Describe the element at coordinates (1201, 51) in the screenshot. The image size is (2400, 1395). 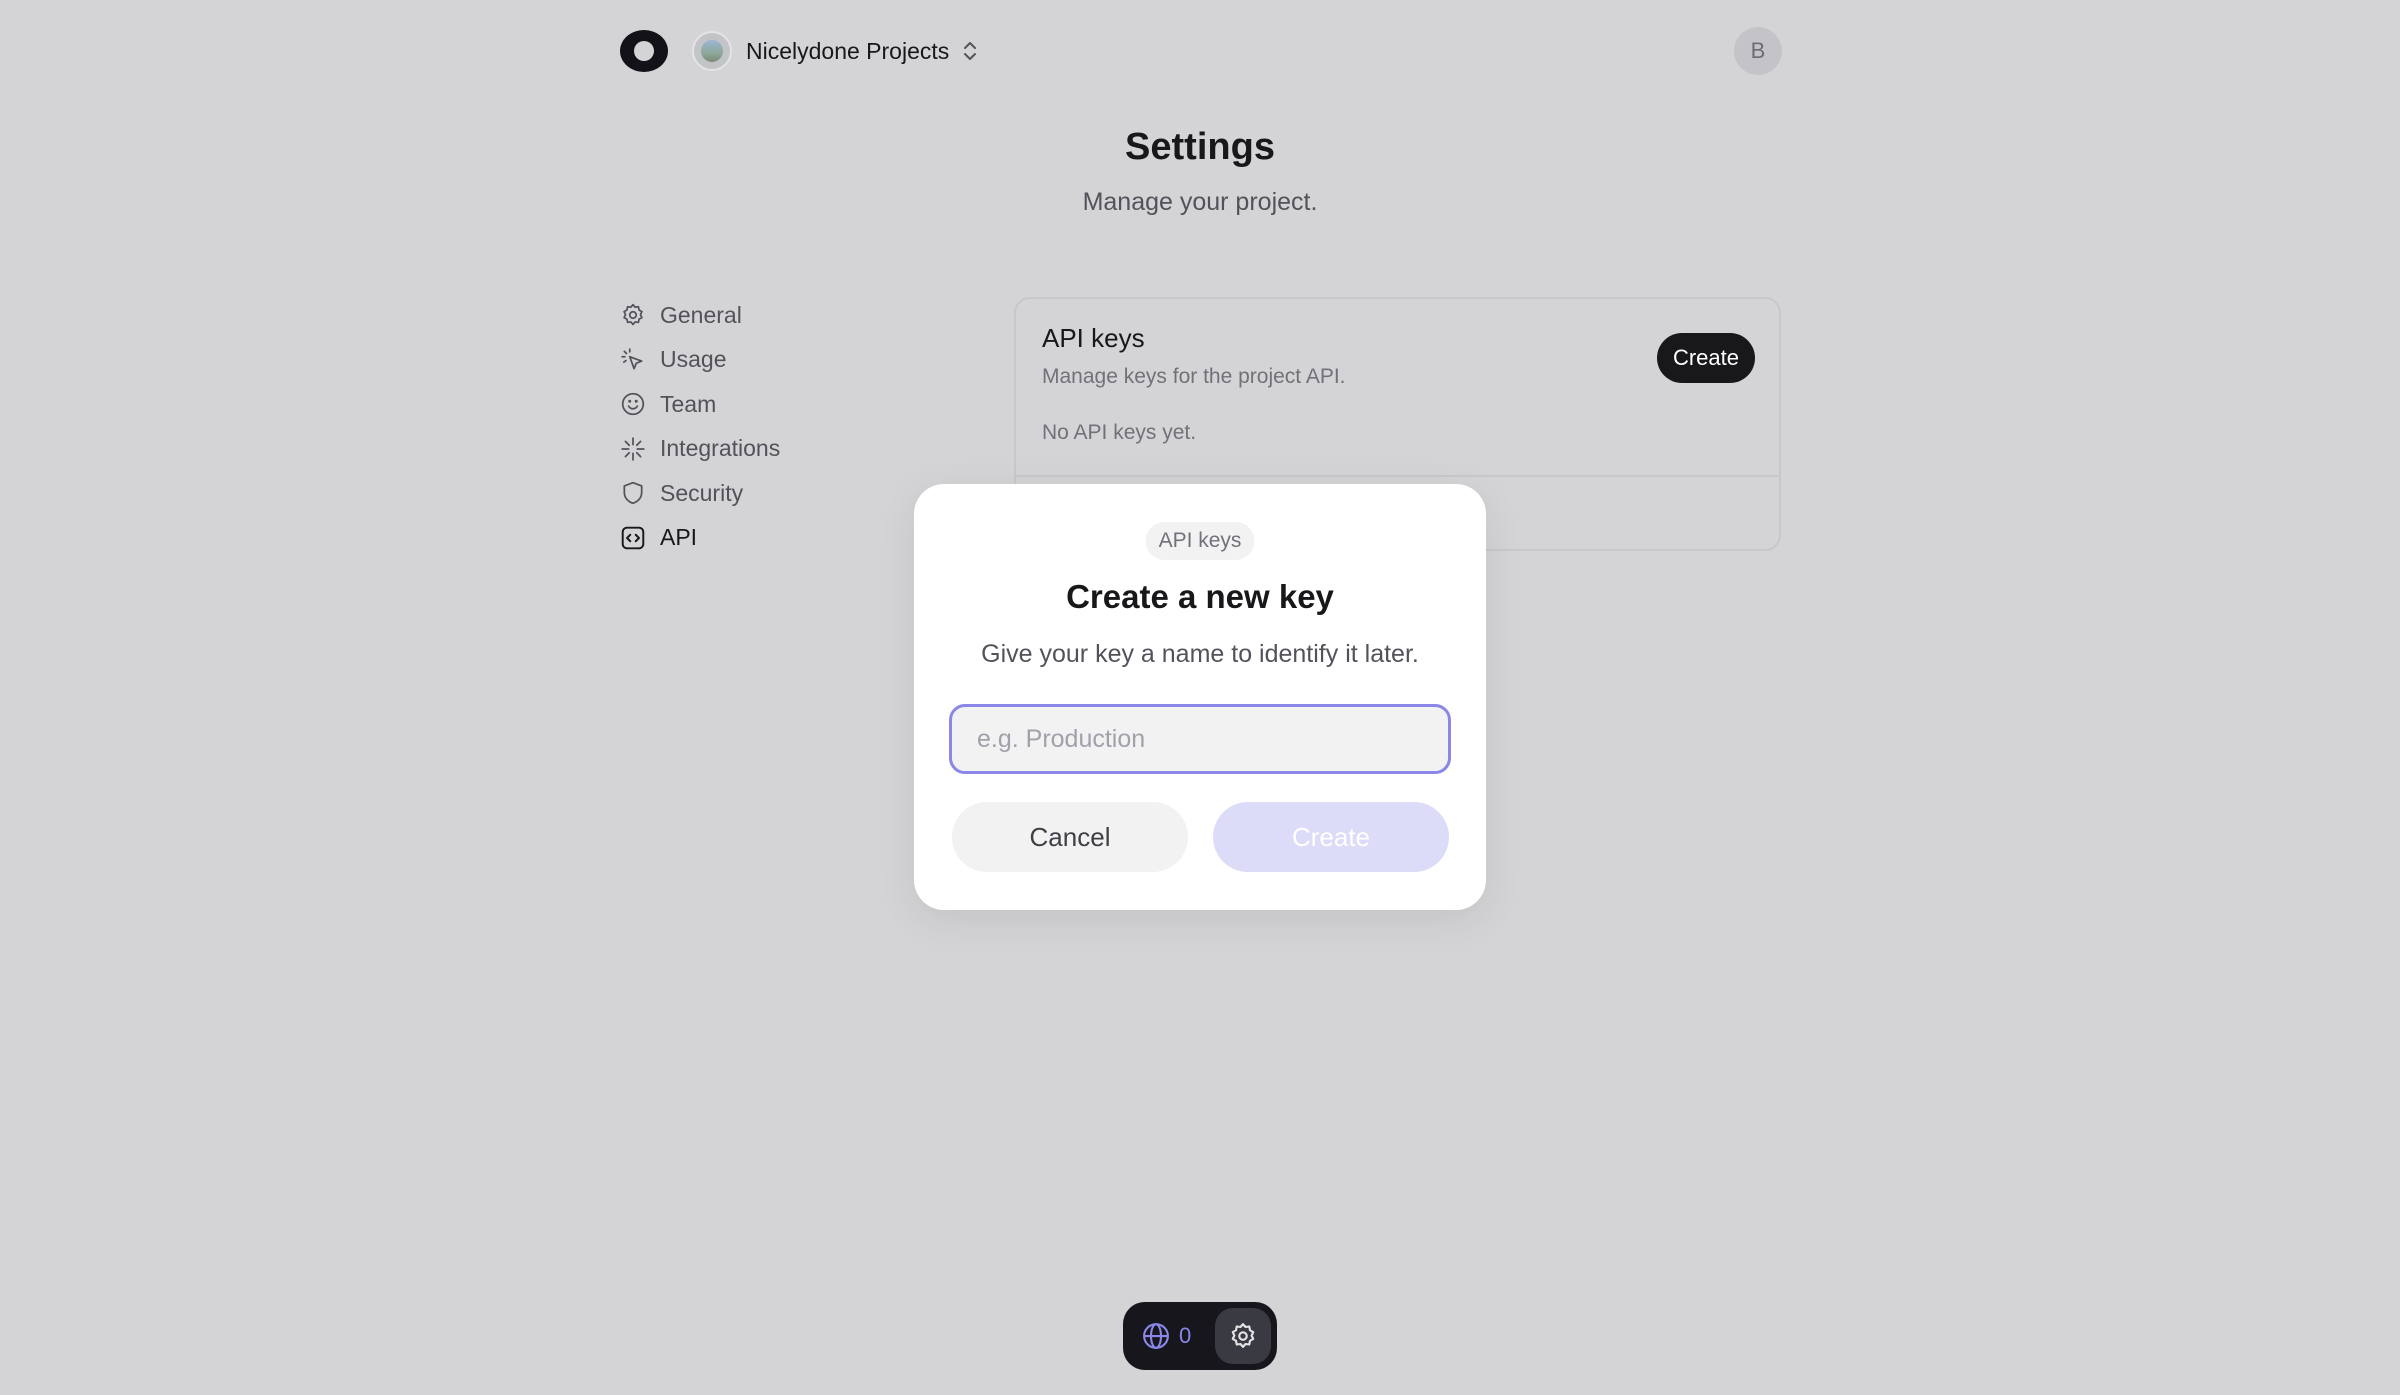
I see `top-bar: Nicelydone Projects B` at that location.